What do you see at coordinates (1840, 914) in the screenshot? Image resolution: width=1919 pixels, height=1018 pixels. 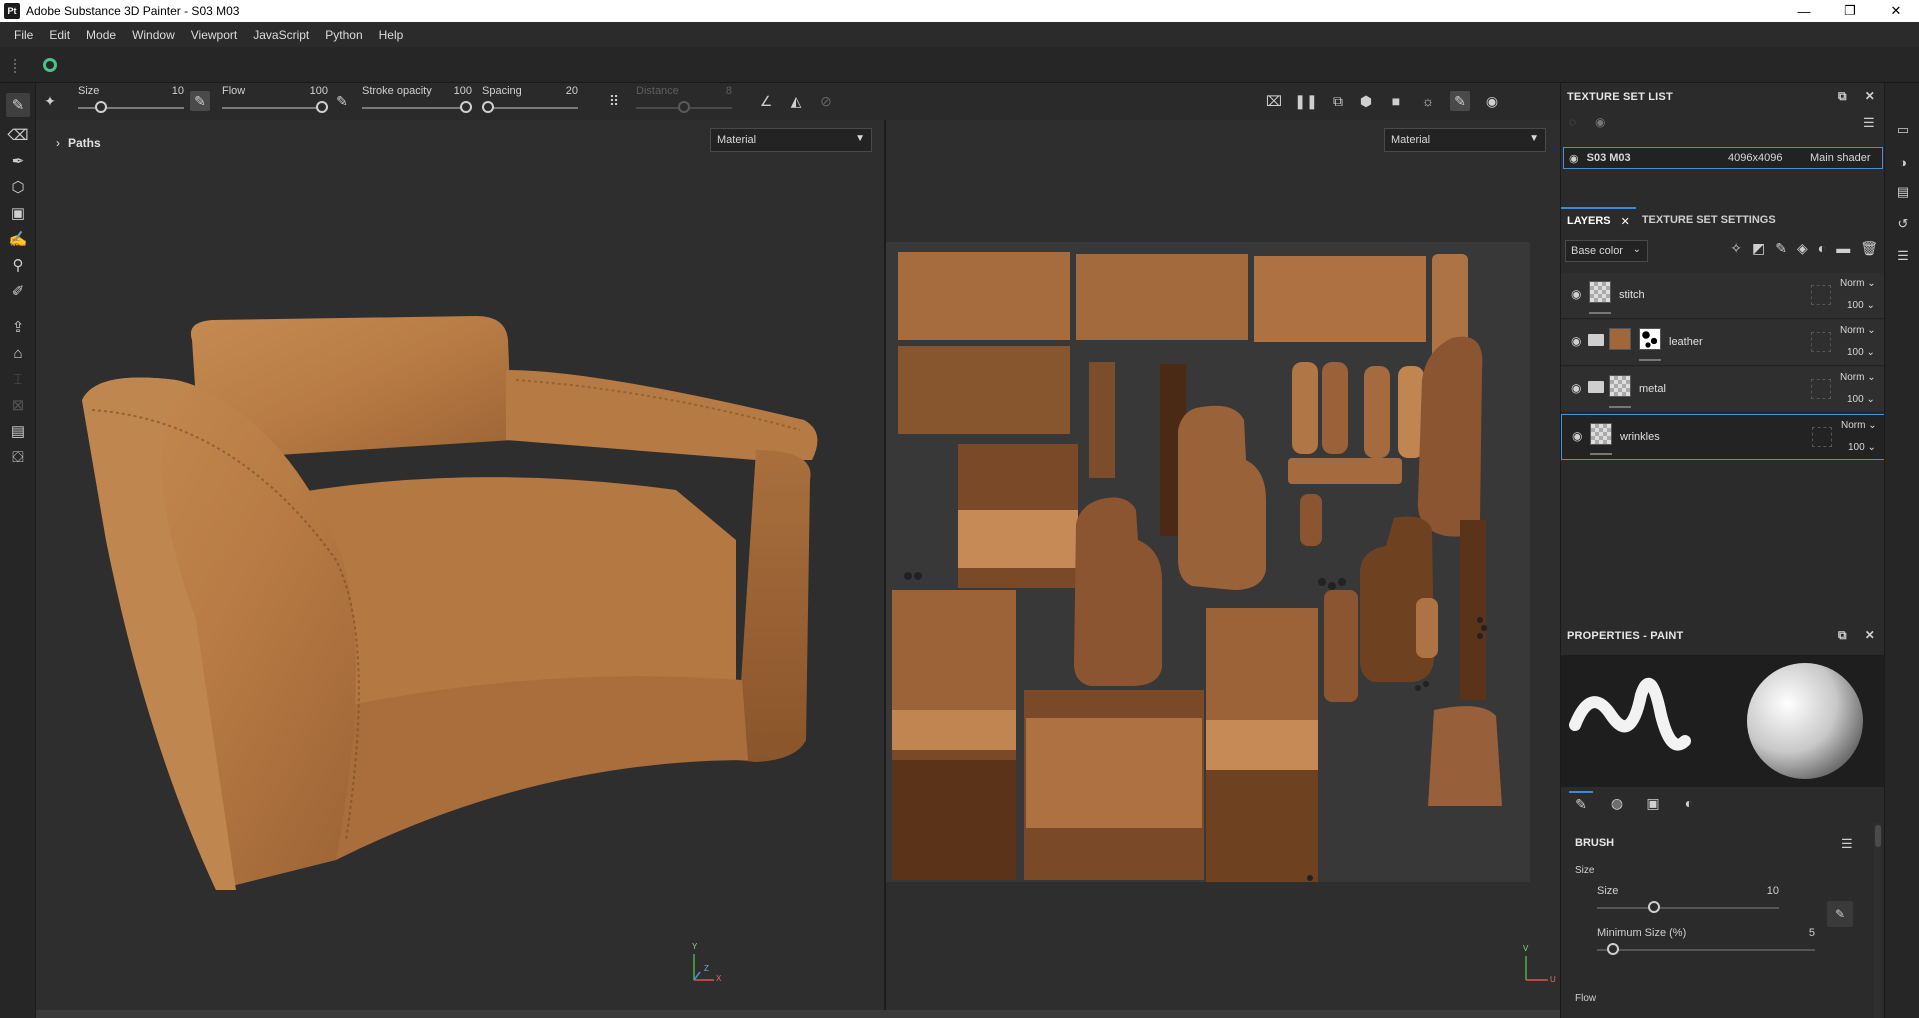 I see `pen-pressure-button: ✎` at bounding box center [1840, 914].